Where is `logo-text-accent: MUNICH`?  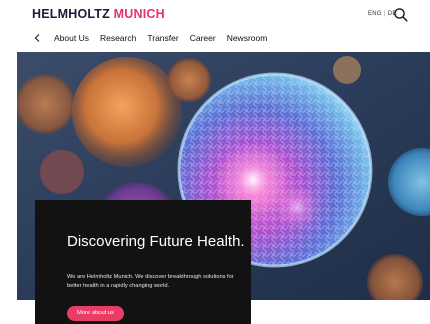 logo-text-accent: MUNICH is located at coordinates (139, 14).